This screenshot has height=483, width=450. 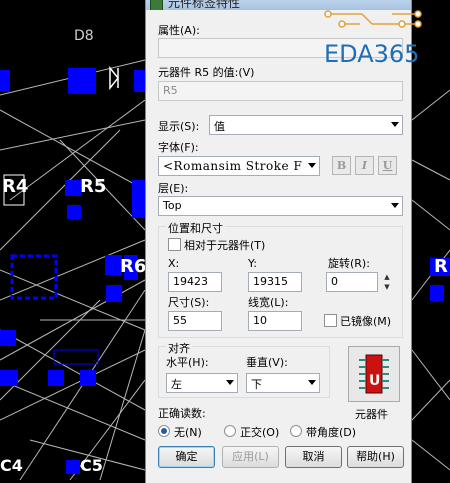 What do you see at coordinates (230, 431) in the screenshot?
I see `radio-orthogonal` at bounding box center [230, 431].